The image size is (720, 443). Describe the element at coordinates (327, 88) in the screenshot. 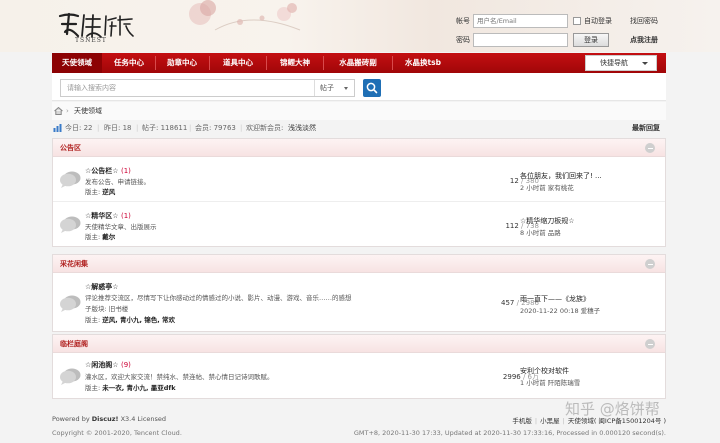

I see `search-scope-value: 帖子` at that location.